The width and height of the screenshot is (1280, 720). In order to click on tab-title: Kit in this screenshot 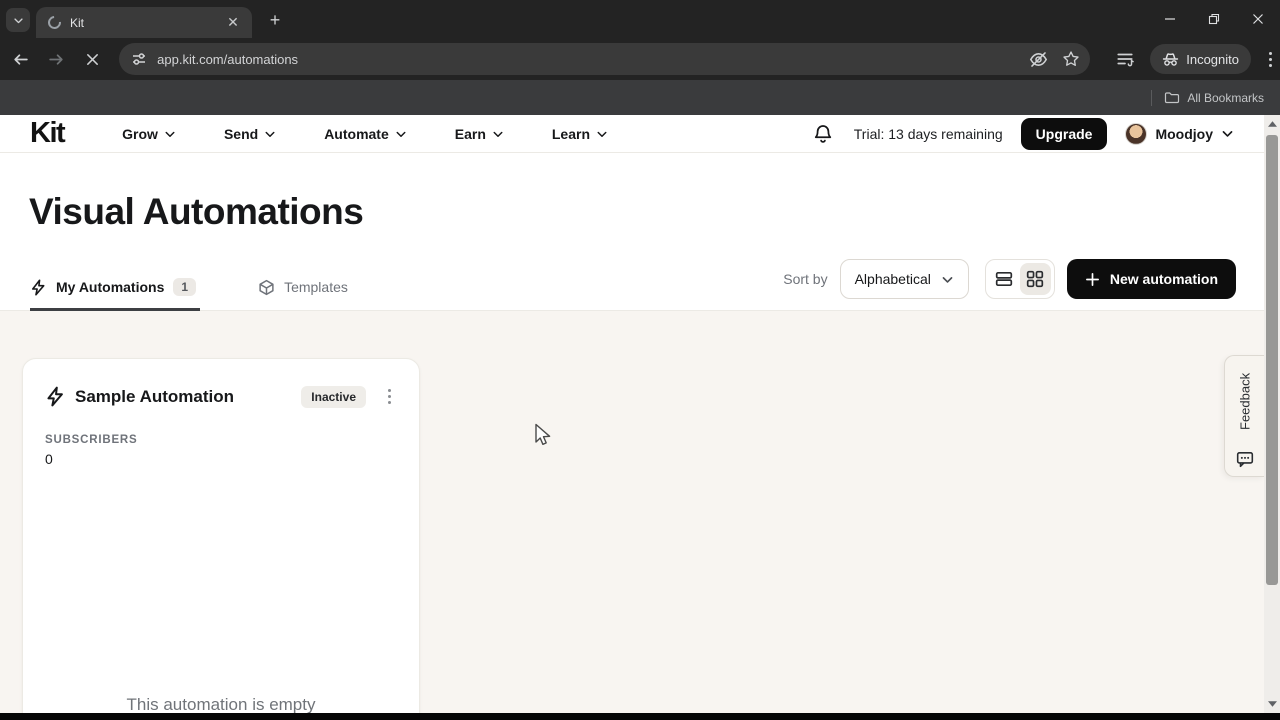, I will do `click(77, 22)`.